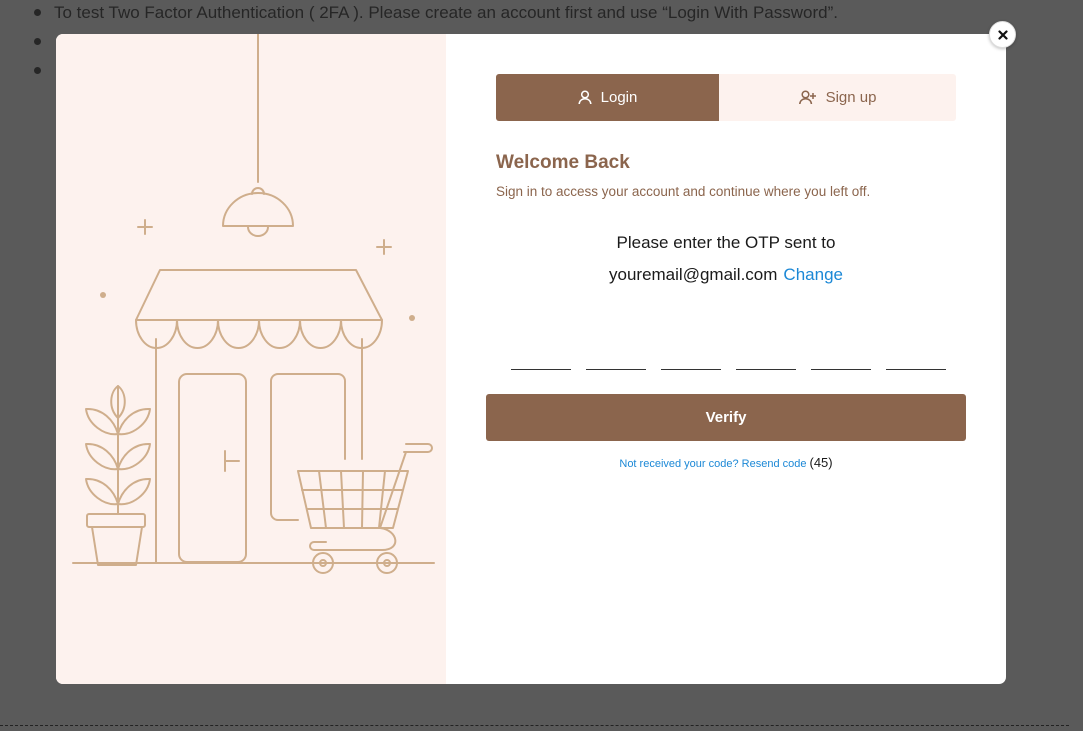 The image size is (1083, 731). I want to click on otp-email: youremail@gmail.com, so click(693, 274).